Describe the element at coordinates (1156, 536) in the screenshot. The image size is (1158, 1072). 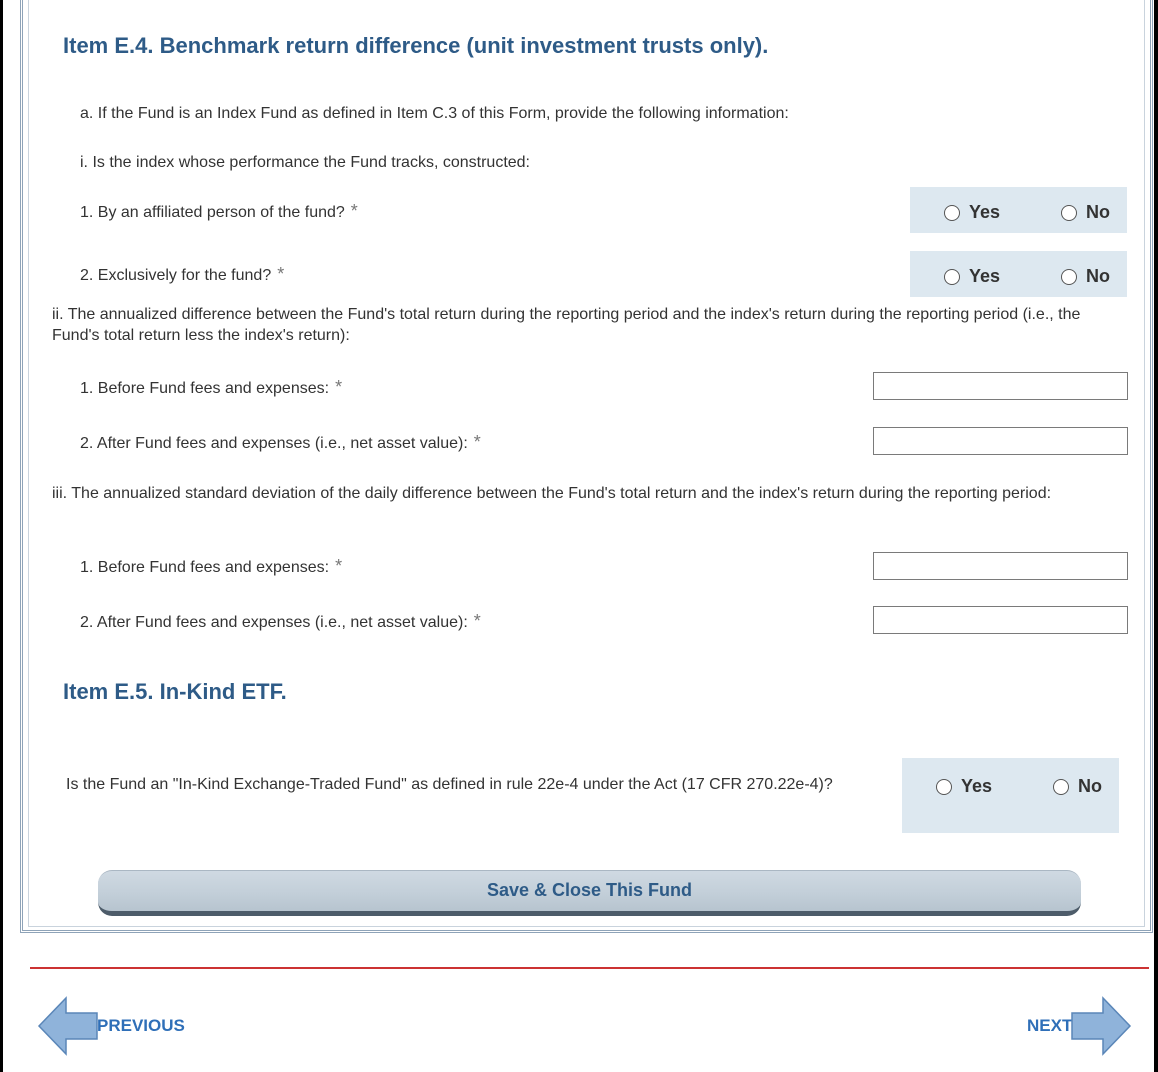
I see `window-border-right` at that location.